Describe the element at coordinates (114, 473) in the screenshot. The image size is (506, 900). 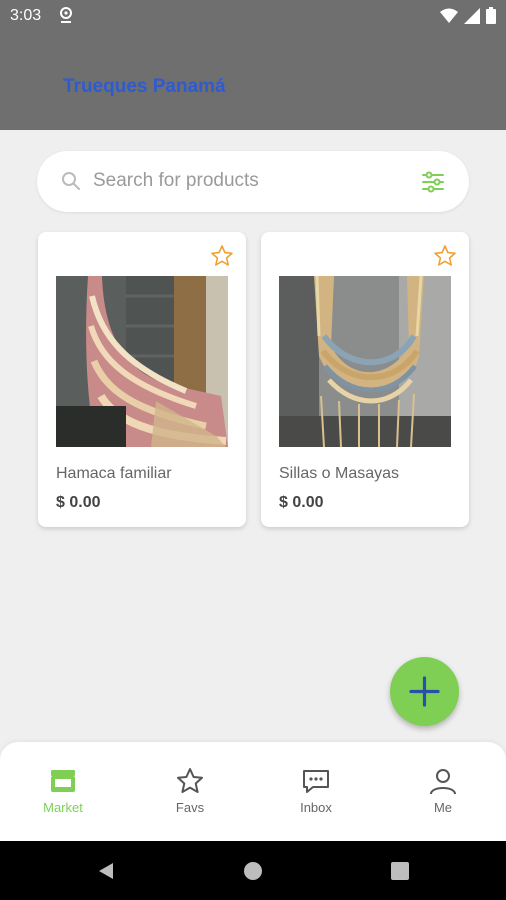
I see `product-name: Hamaca familiar` at that location.